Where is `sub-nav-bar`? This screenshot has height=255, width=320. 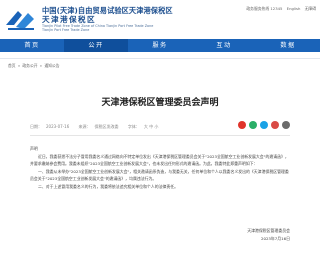
sub-nav-bar is located at coordinates (160, 55).